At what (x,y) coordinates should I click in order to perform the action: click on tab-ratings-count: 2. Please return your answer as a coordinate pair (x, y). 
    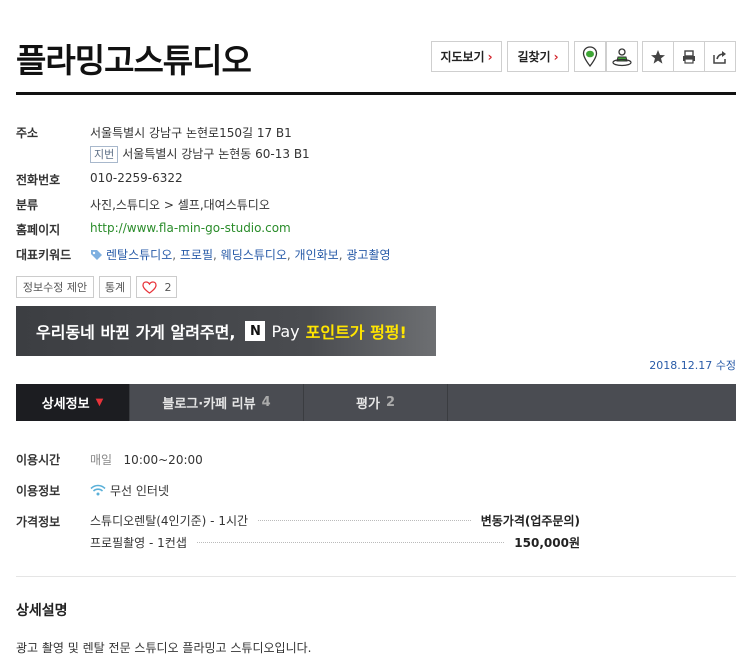
    Looking at the image, I should click on (390, 402).